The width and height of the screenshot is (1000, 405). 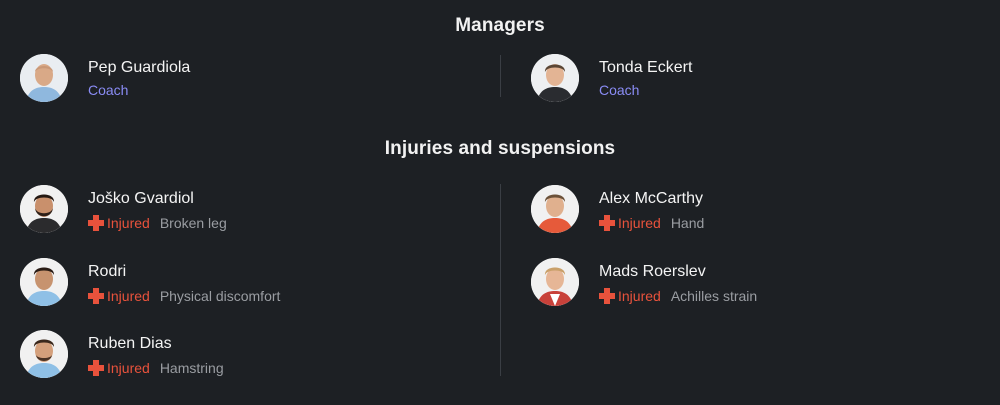 I want to click on injury-status-line: Injured Achilles strain, so click(x=678, y=297).